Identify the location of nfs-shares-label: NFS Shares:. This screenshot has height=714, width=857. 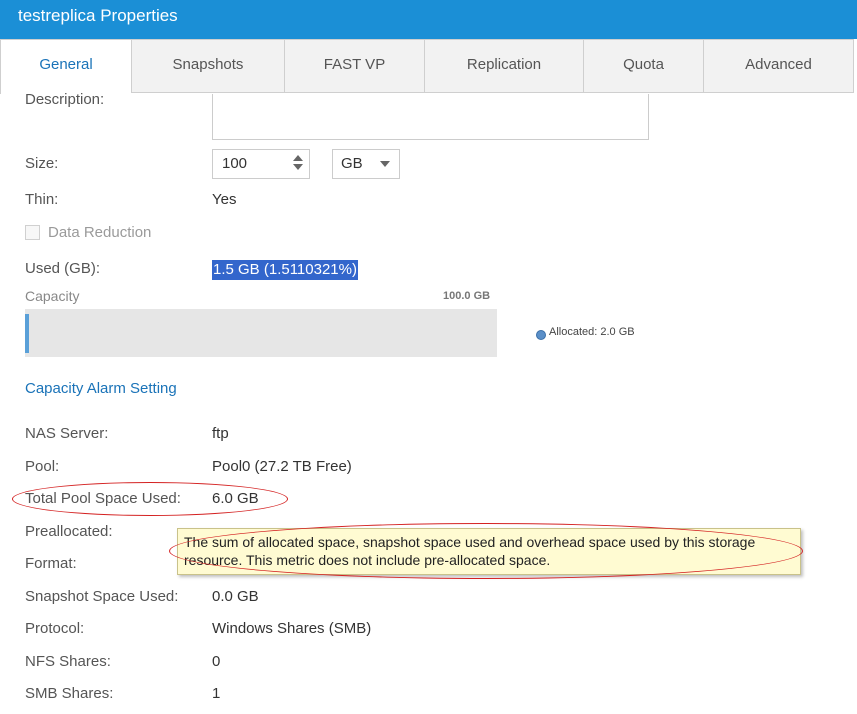
(68, 661).